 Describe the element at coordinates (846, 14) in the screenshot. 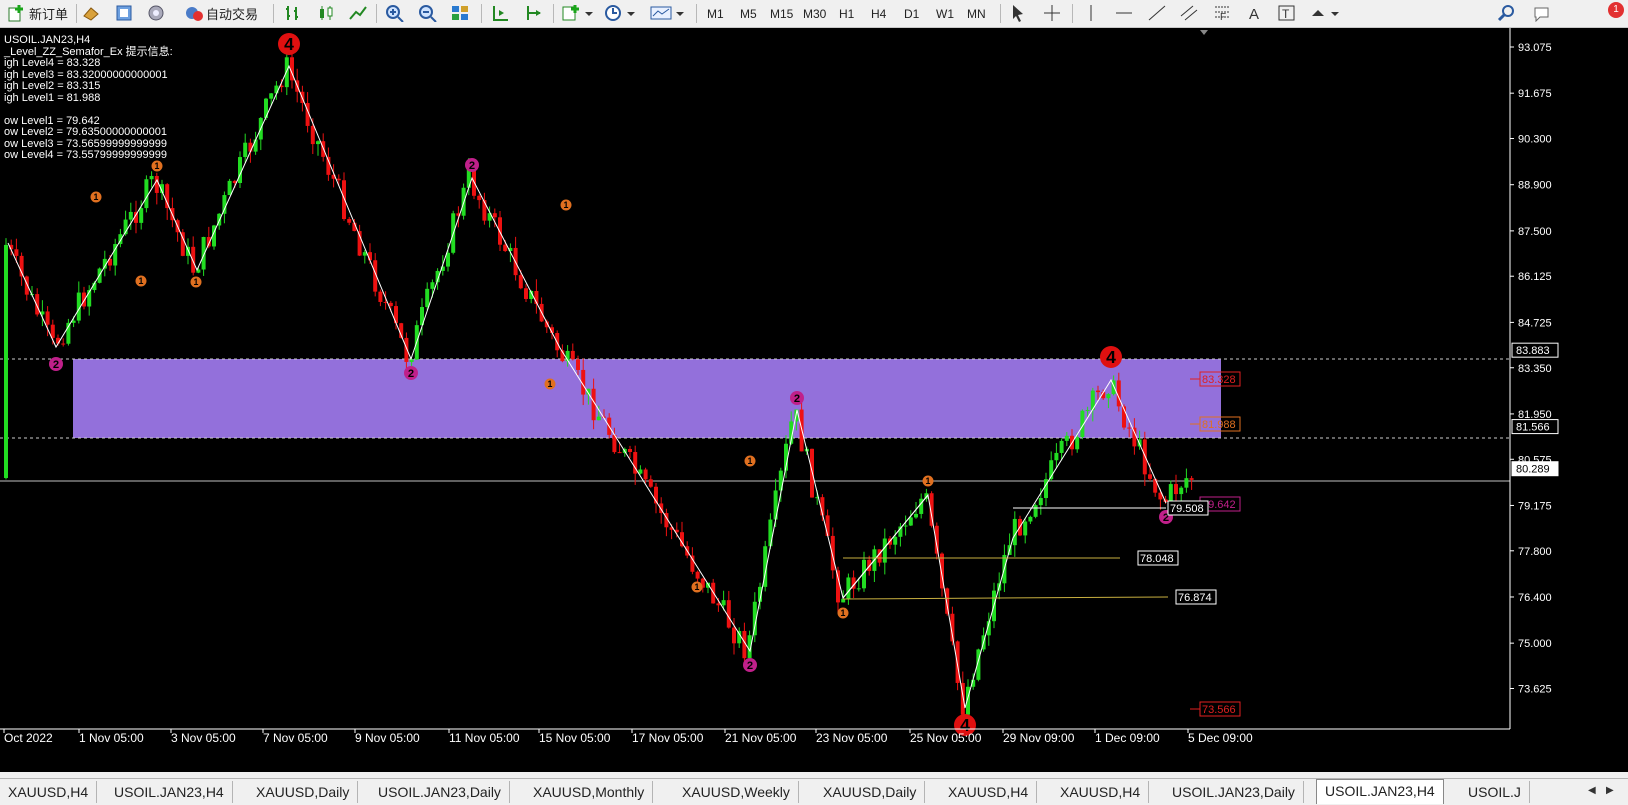

I see `timeframe-h1: H1` at that location.